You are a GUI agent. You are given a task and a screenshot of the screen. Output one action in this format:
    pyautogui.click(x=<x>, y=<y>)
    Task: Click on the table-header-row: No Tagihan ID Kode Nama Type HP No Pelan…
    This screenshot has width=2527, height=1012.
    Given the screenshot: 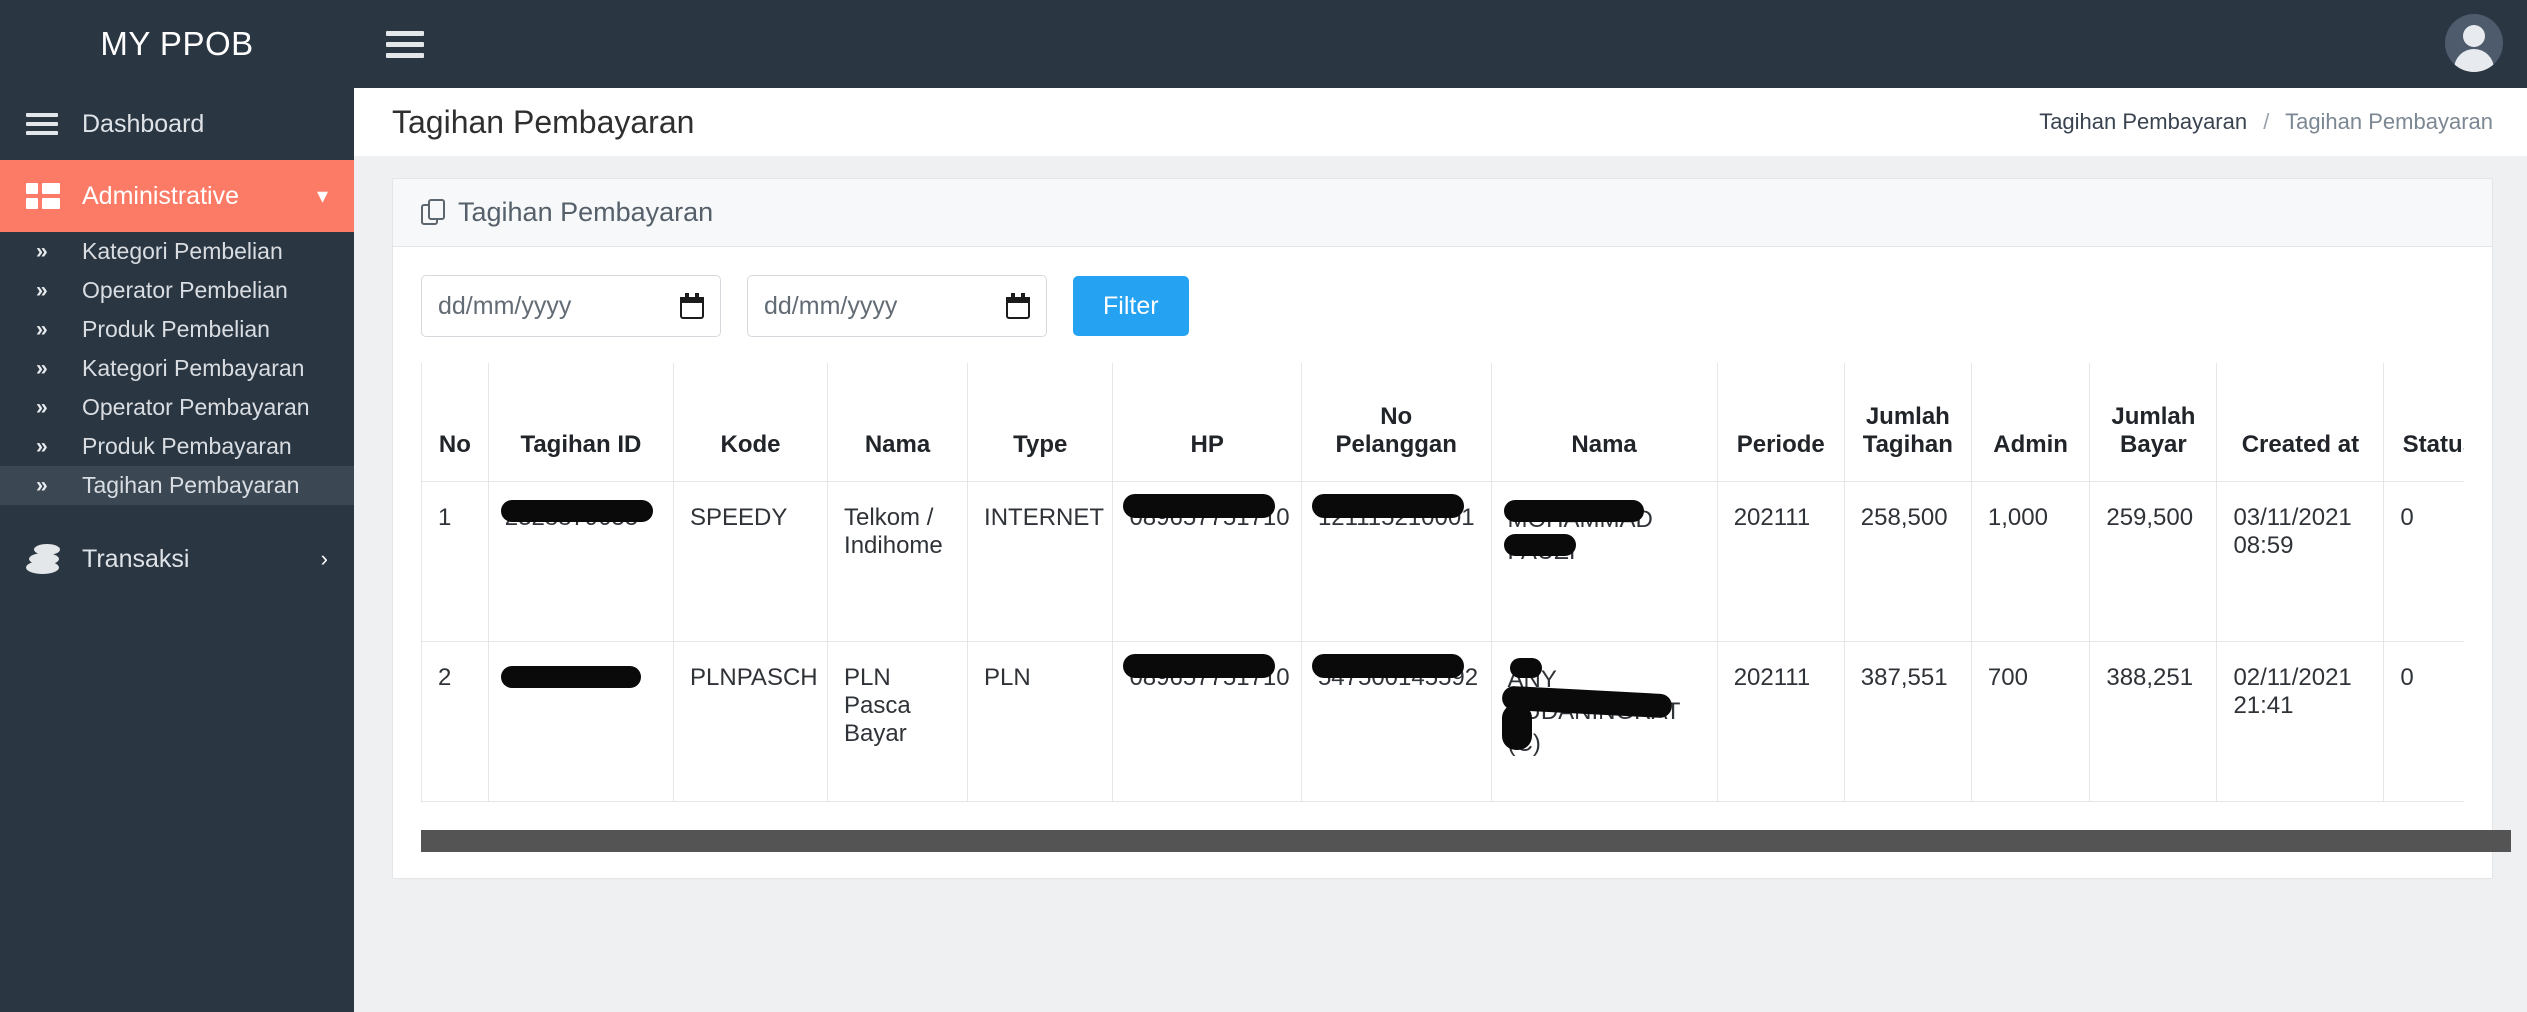 What is the action you would take?
    pyautogui.click(x=1442, y=422)
    